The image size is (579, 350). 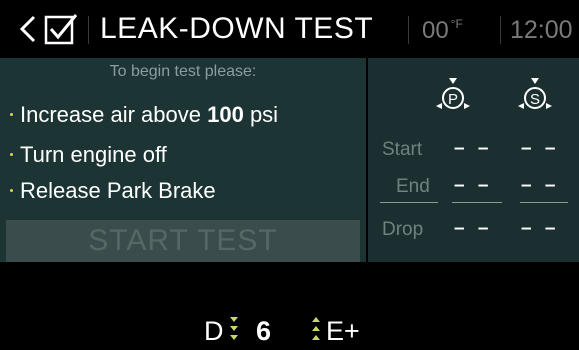 I want to click on primary-pressure-gauge-icon: P, so click(x=453, y=93).